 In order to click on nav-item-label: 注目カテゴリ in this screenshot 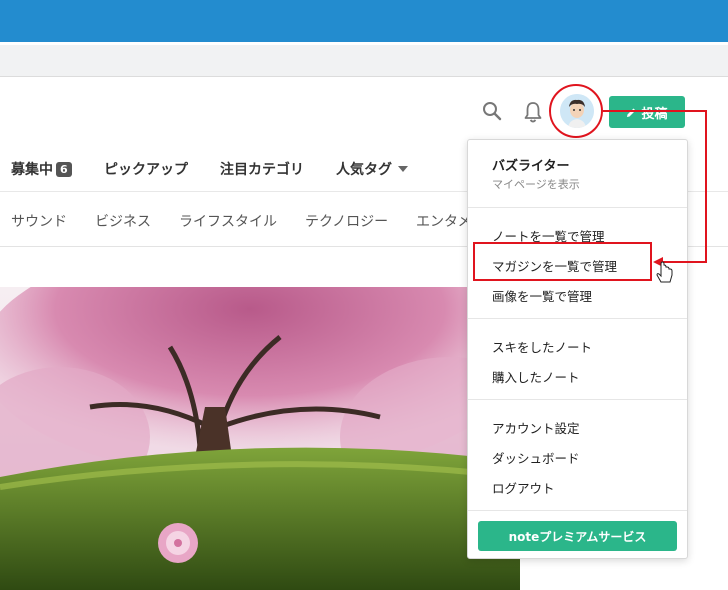, I will do `click(262, 170)`.